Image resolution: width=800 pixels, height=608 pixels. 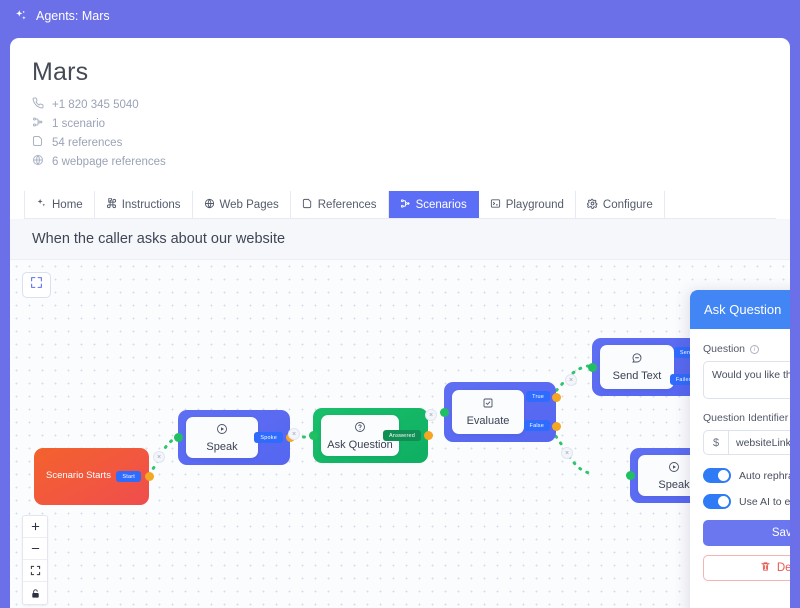 I want to click on node-evaluate-card: Evaluate, so click(x=488, y=412).